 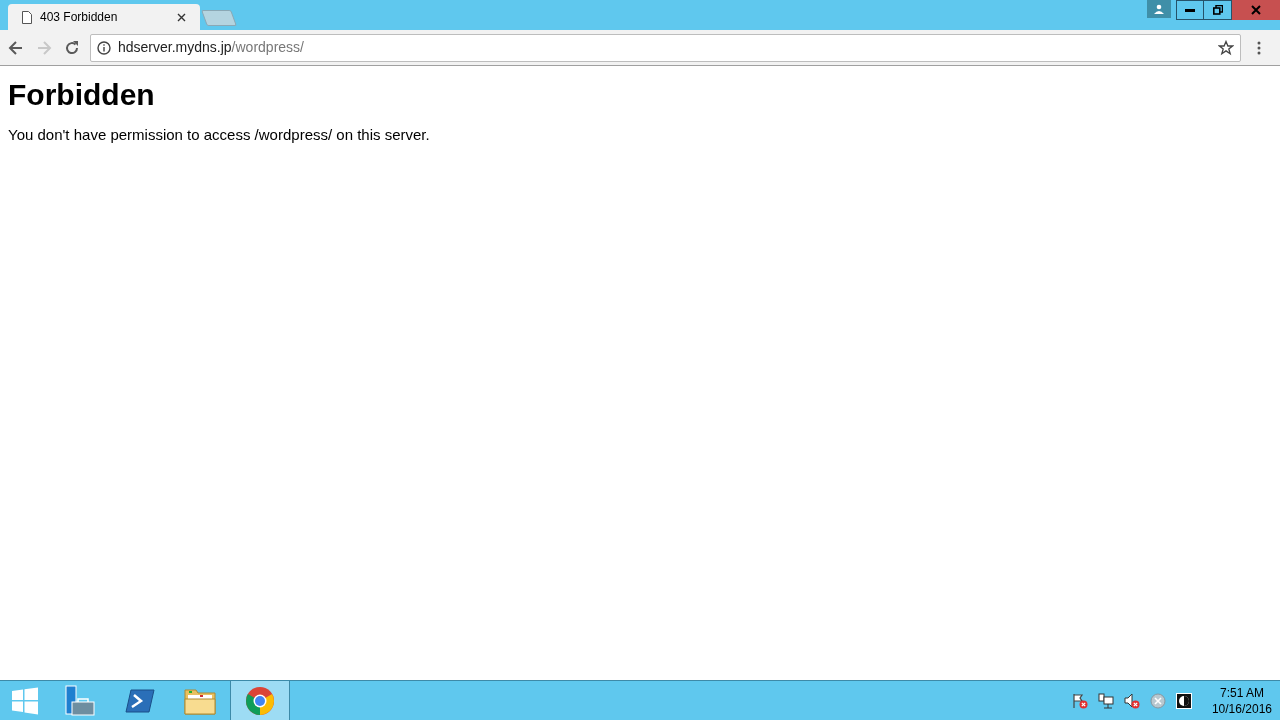 I want to click on speaker-muted-icon, so click(x=1131, y=700).